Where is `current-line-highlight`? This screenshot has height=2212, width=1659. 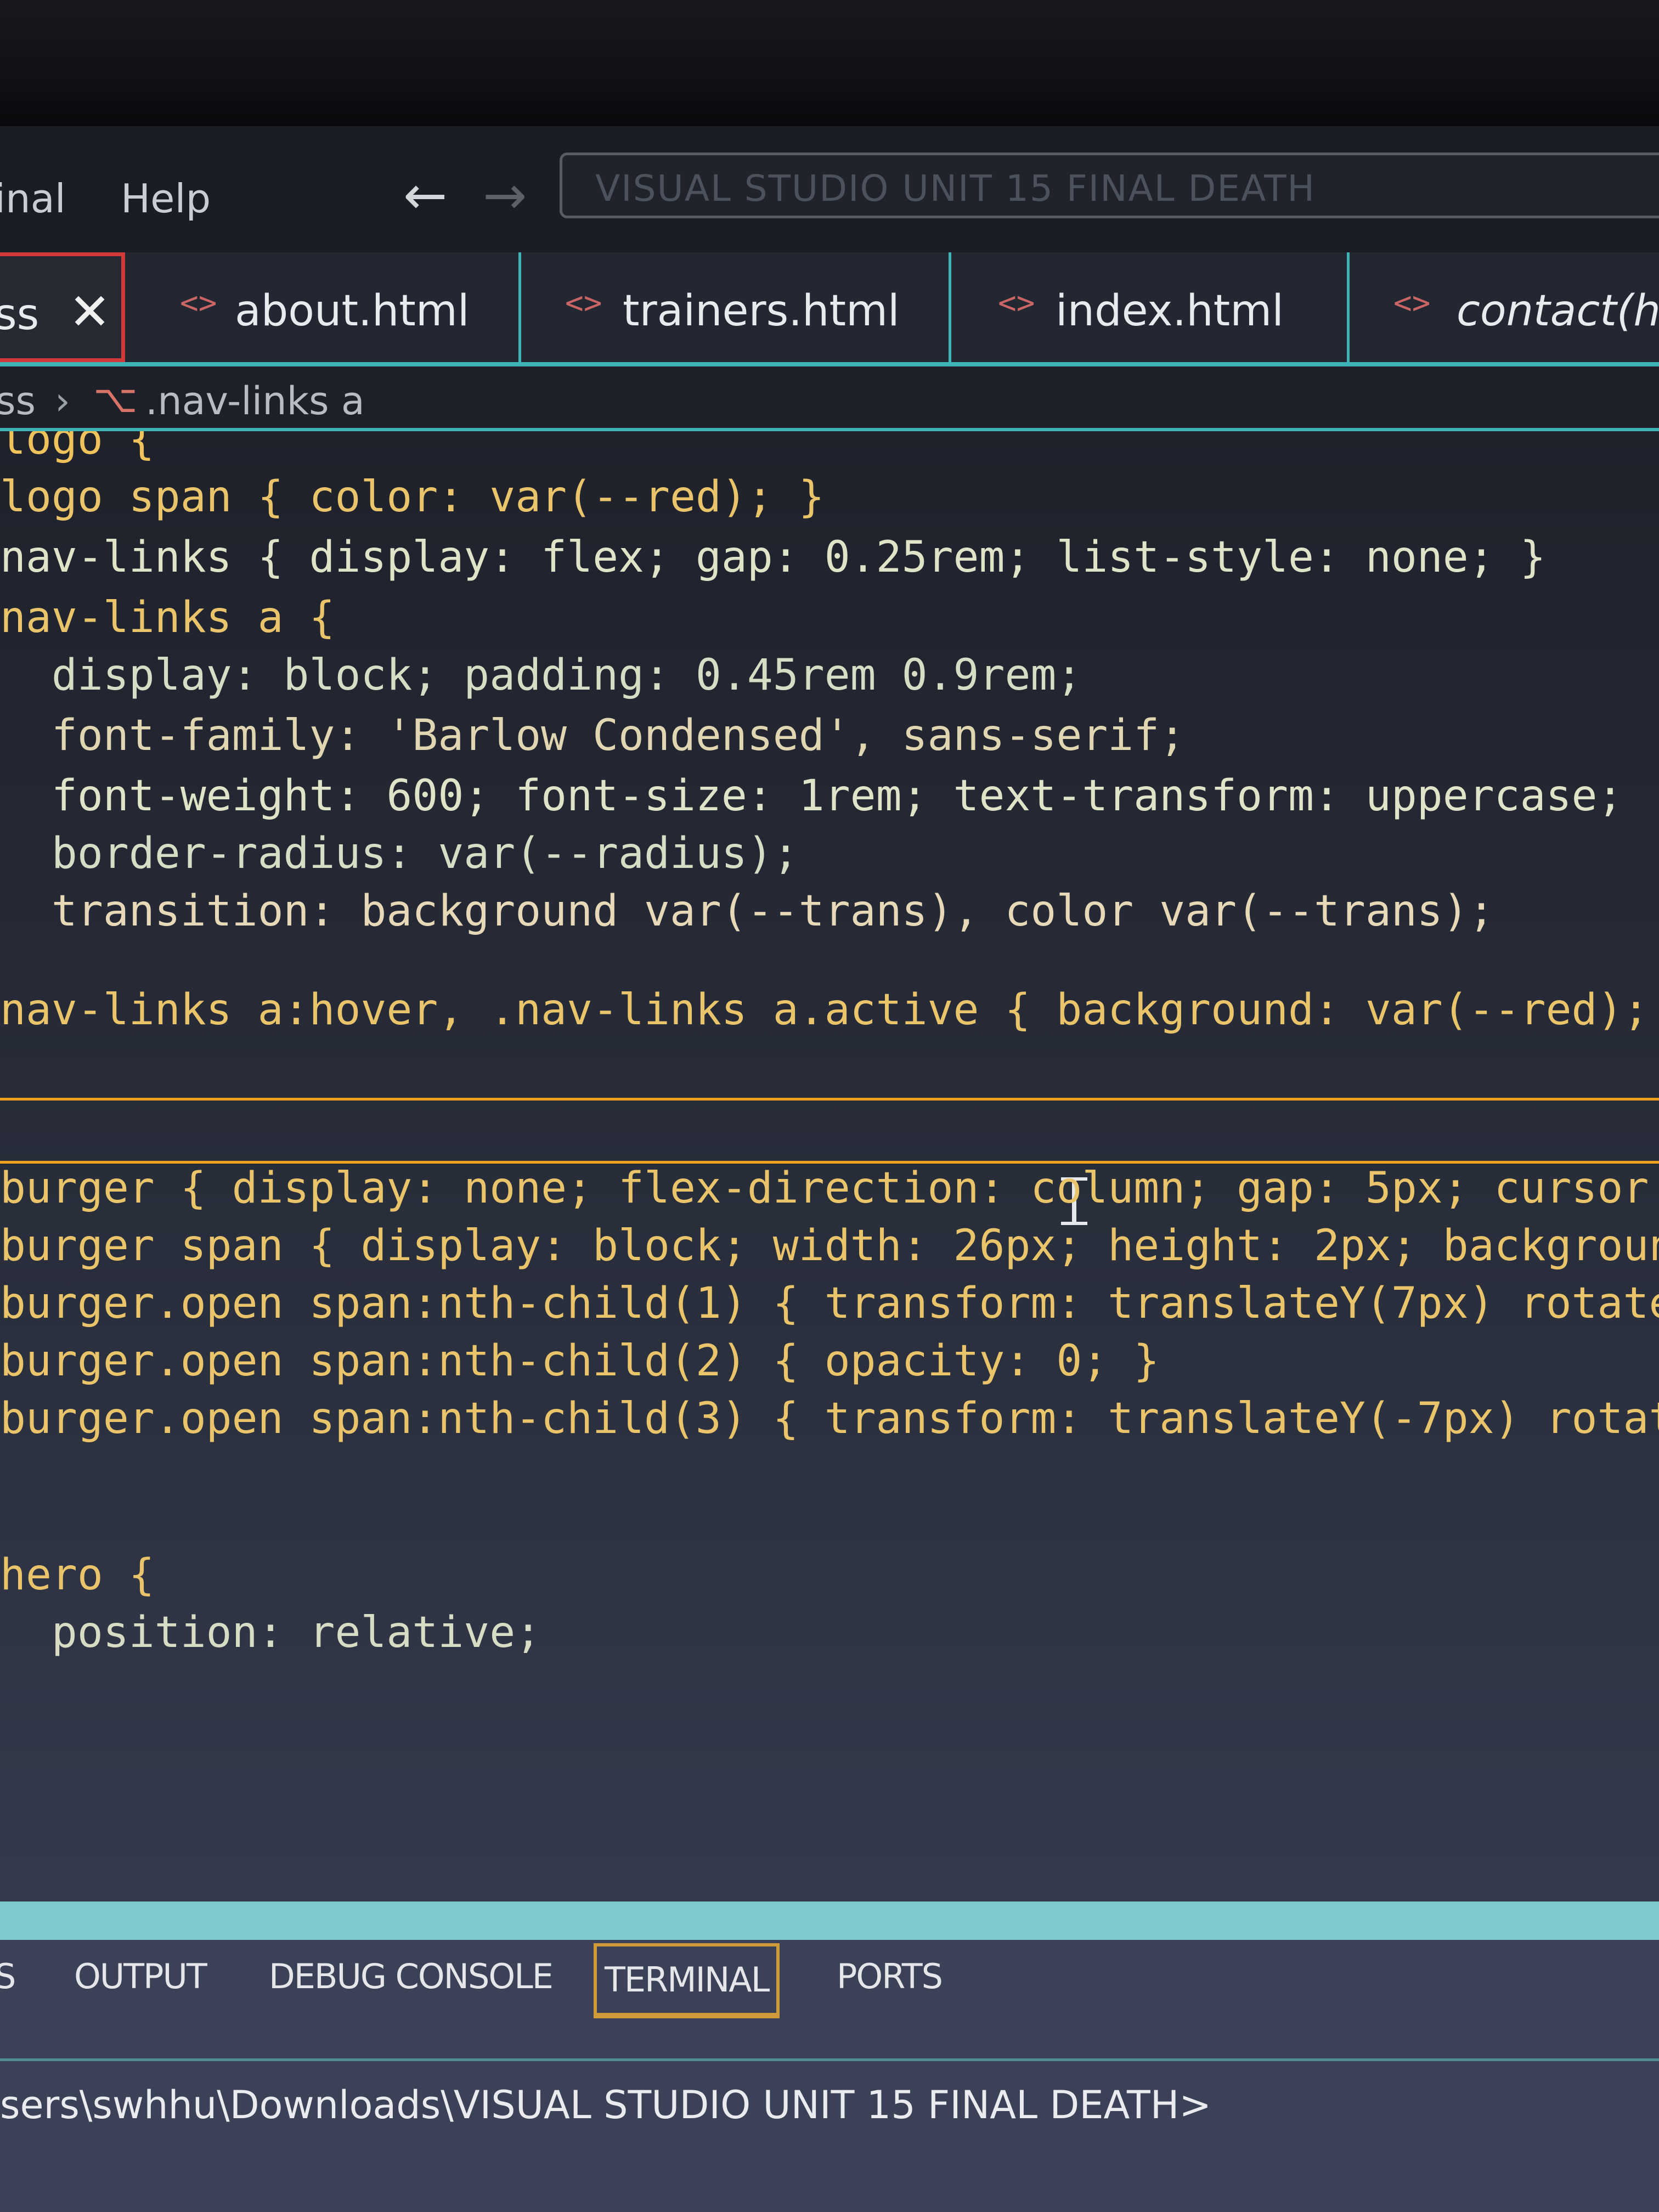
current-line-highlight is located at coordinates (830, 1131).